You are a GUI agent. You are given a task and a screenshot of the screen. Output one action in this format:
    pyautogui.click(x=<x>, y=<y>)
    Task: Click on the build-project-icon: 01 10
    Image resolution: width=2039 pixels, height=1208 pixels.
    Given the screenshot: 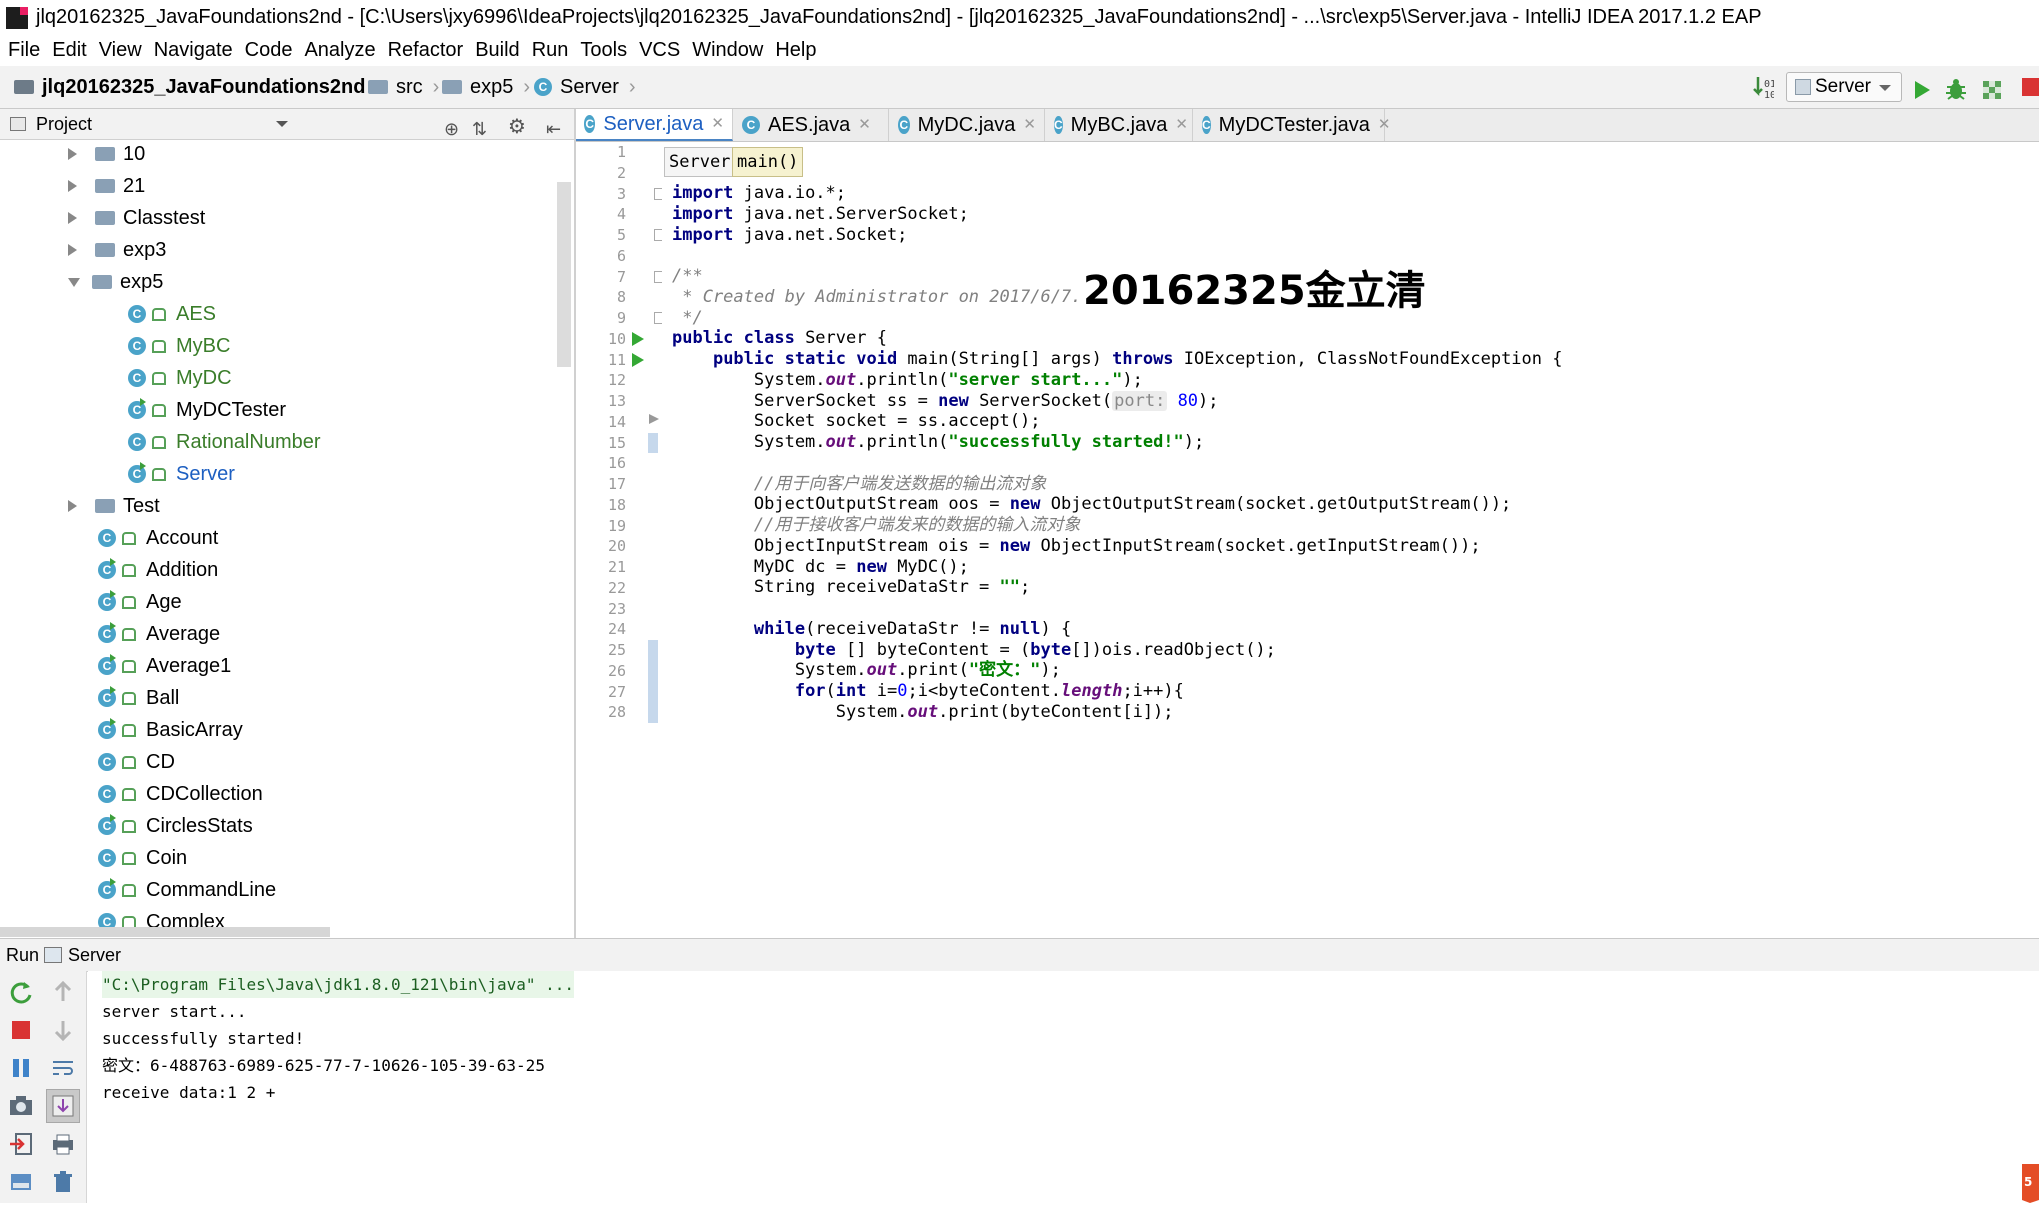 What is the action you would take?
    pyautogui.click(x=1764, y=87)
    